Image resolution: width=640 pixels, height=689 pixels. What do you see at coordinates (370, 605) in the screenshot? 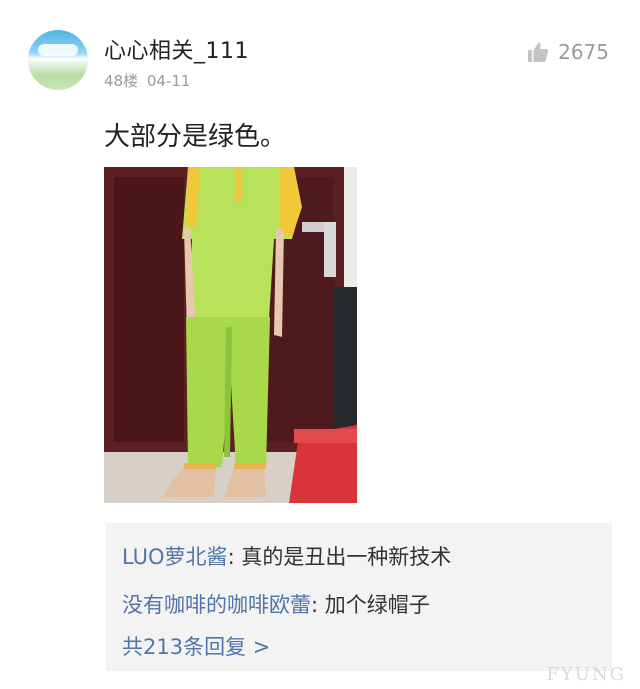
I see `reply-text: : 加个绿帽子` at bounding box center [370, 605].